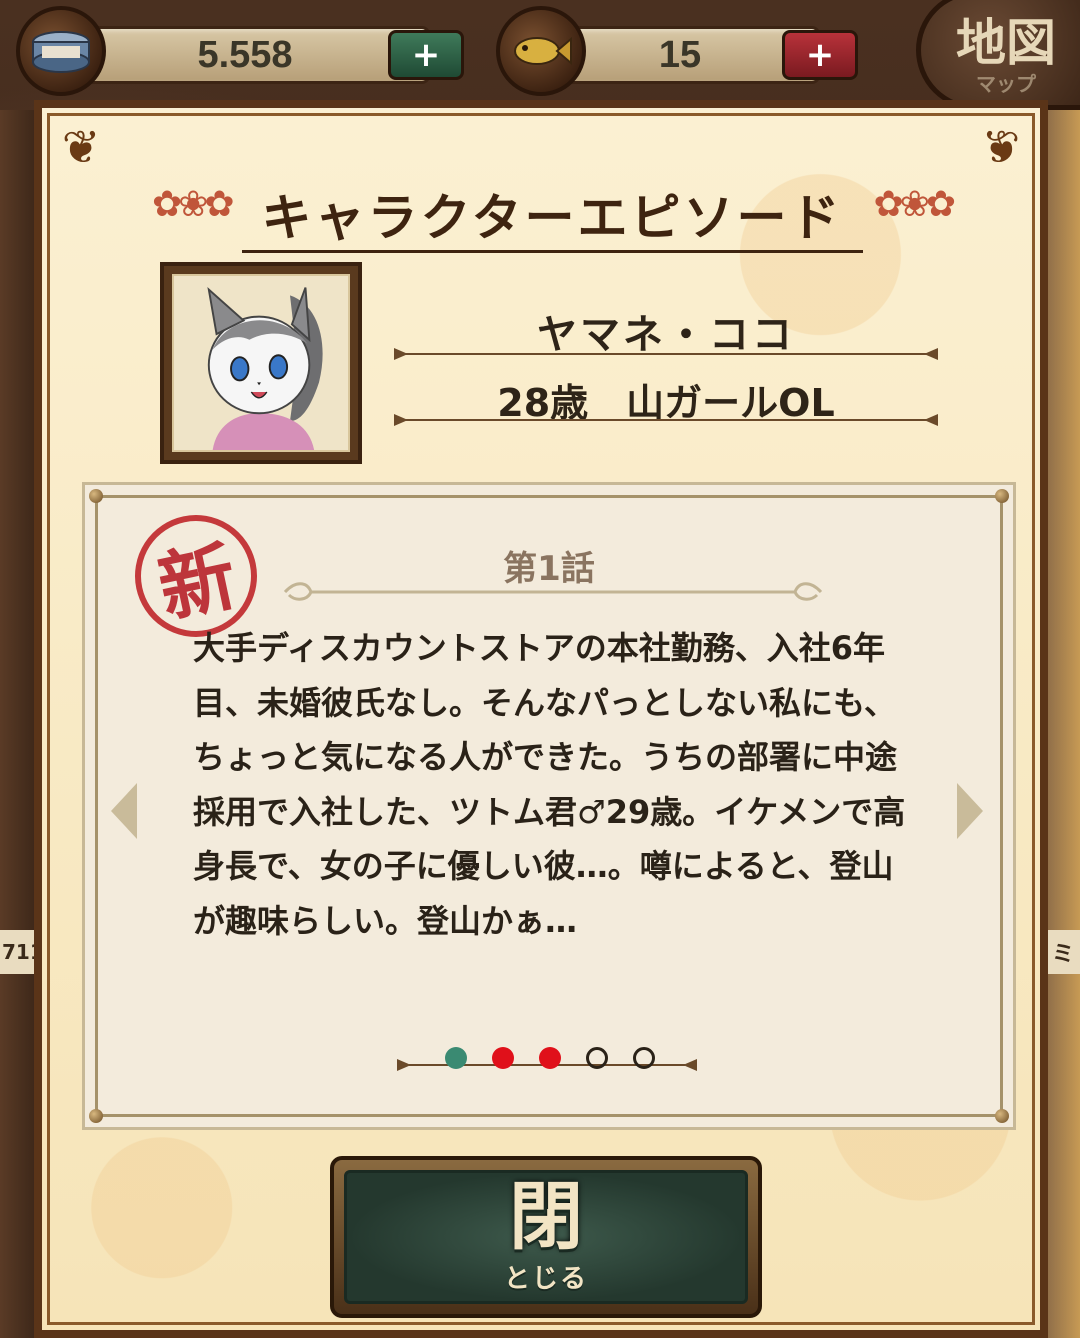 This screenshot has width=1080, height=1338. Describe the element at coordinates (546, 1216) in the screenshot. I see `close-button-kanji: 閉` at that location.